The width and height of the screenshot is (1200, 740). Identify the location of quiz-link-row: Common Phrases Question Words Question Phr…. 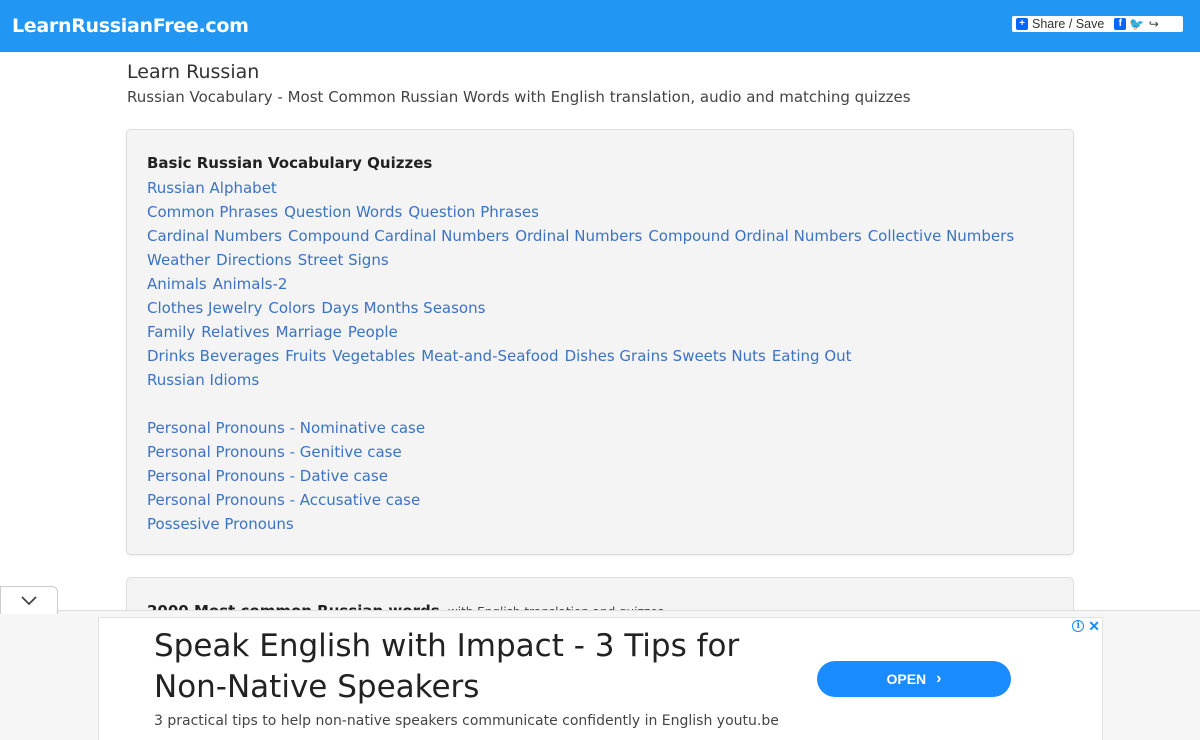
(583, 212).